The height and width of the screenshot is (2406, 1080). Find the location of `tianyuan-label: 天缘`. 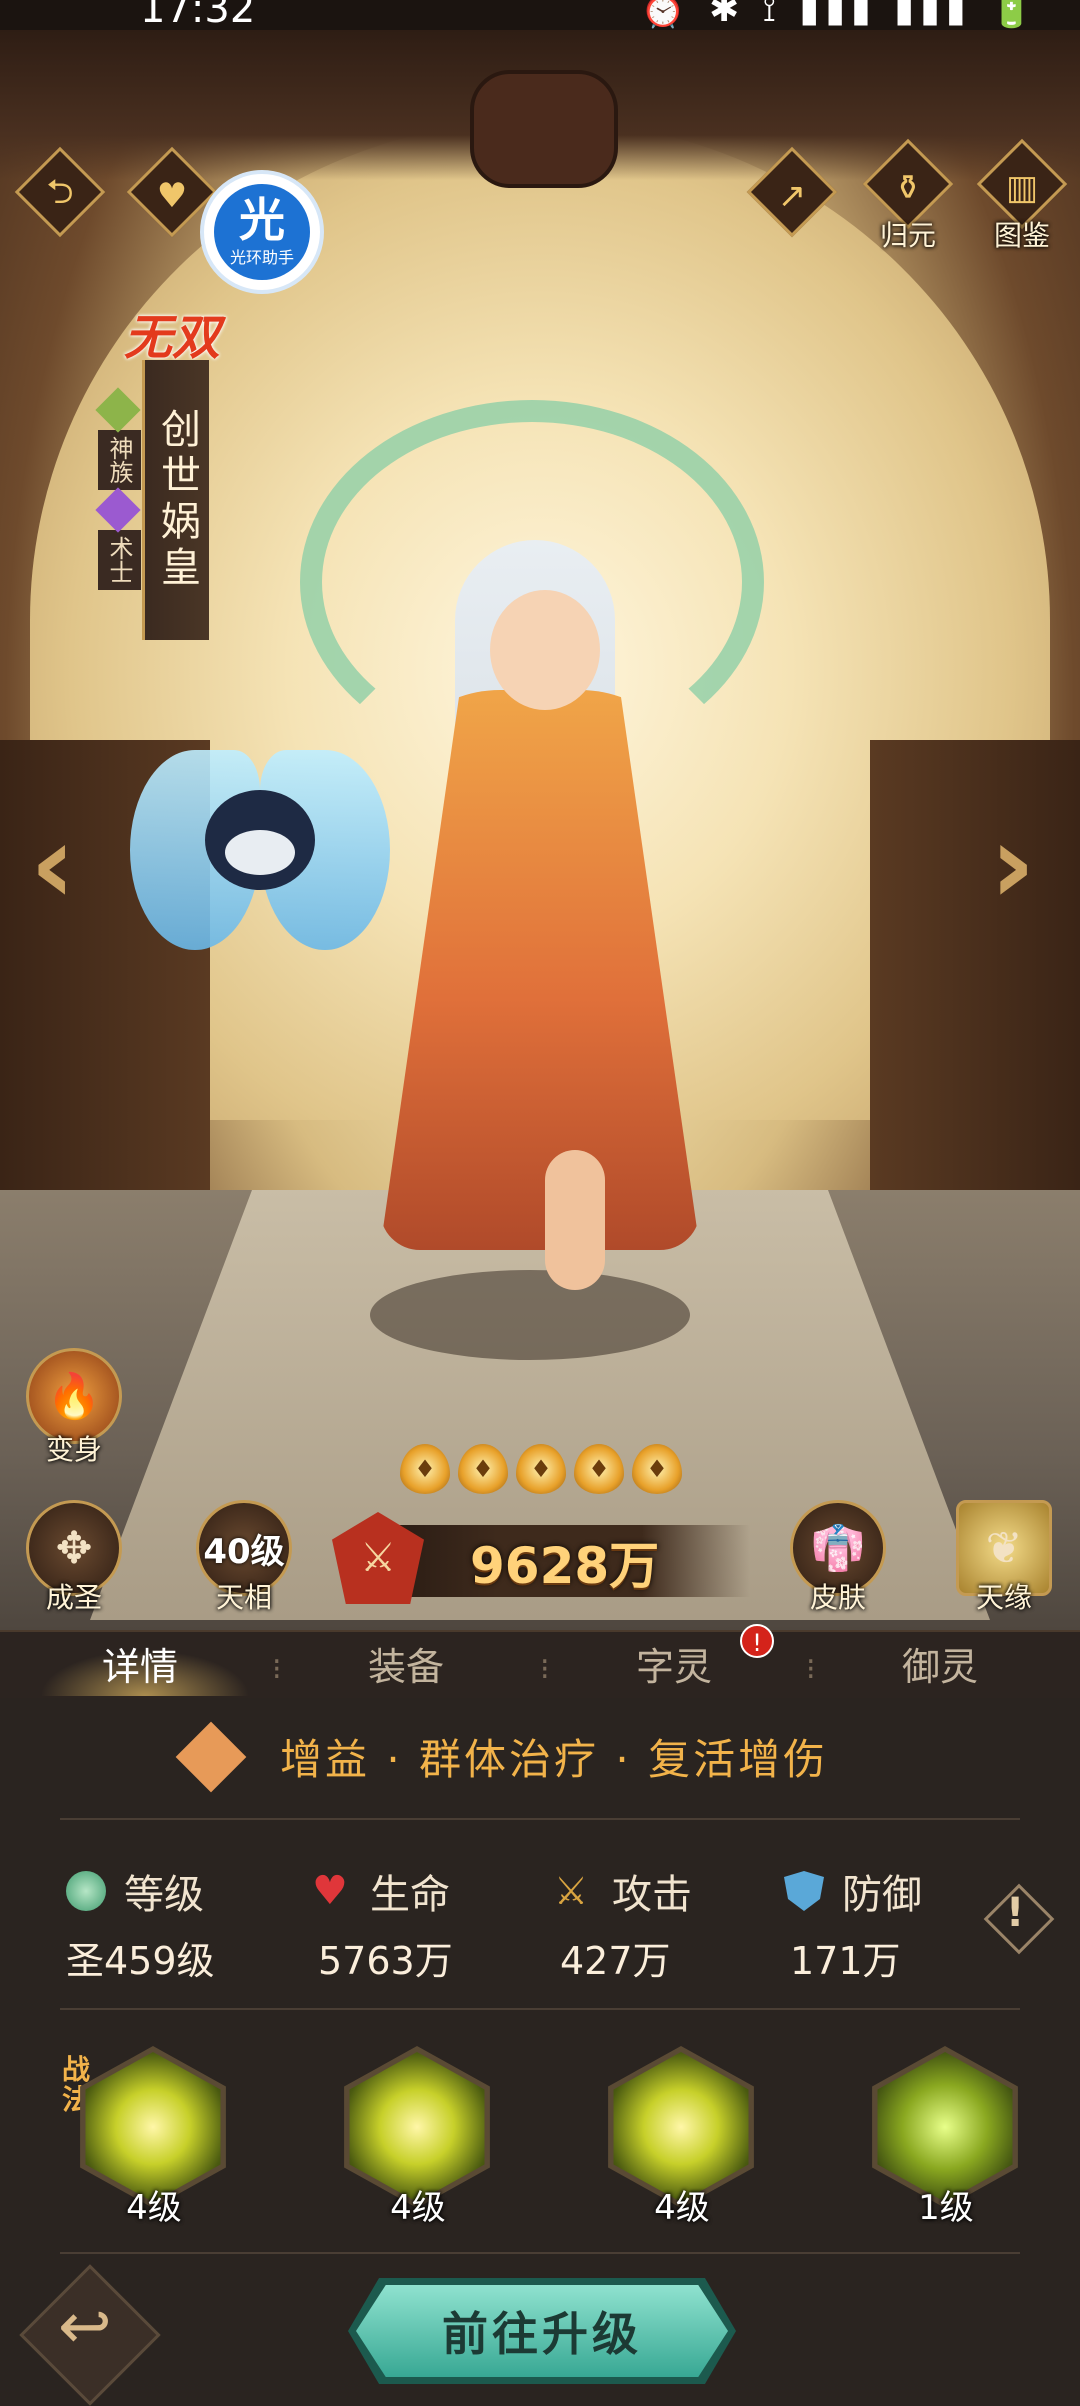

tianyuan-label: 天缘 is located at coordinates (1003, 1597).